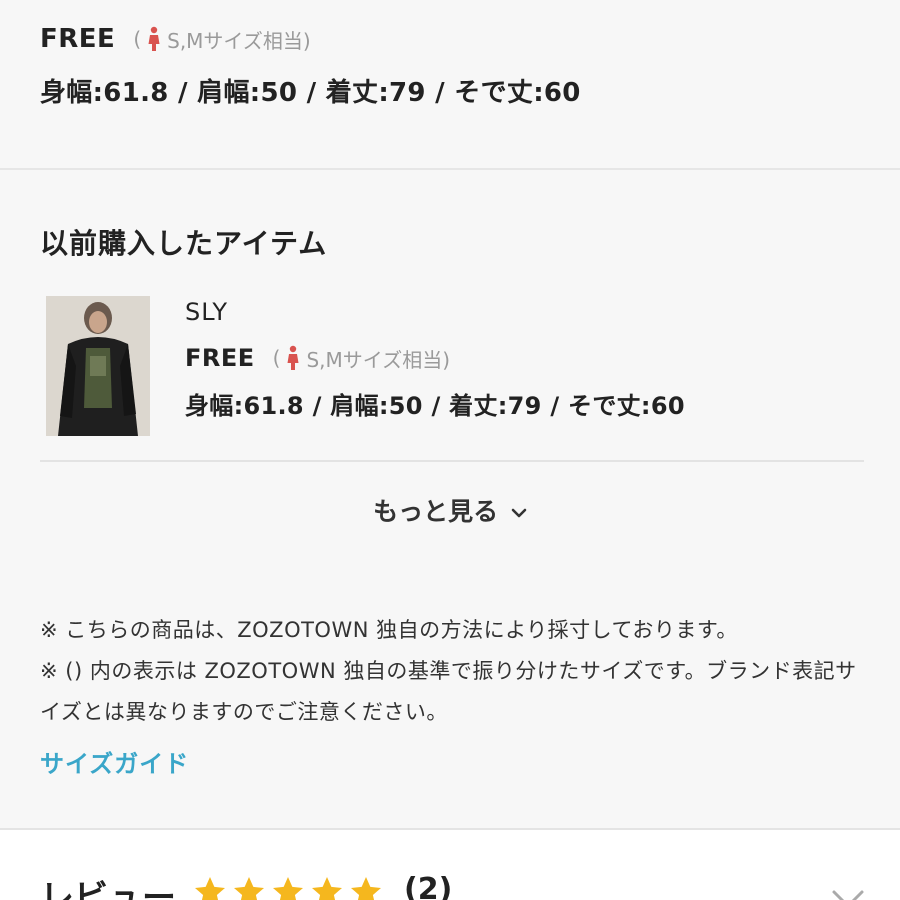  I want to click on size-line: FREE ( S,Mサイズ相当), so click(460, 39).